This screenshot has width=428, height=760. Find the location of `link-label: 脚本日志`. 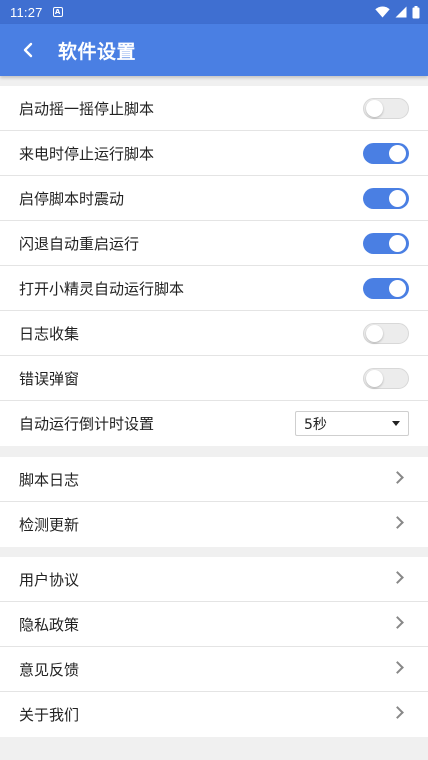

link-label: 脚本日志 is located at coordinates (49, 479).